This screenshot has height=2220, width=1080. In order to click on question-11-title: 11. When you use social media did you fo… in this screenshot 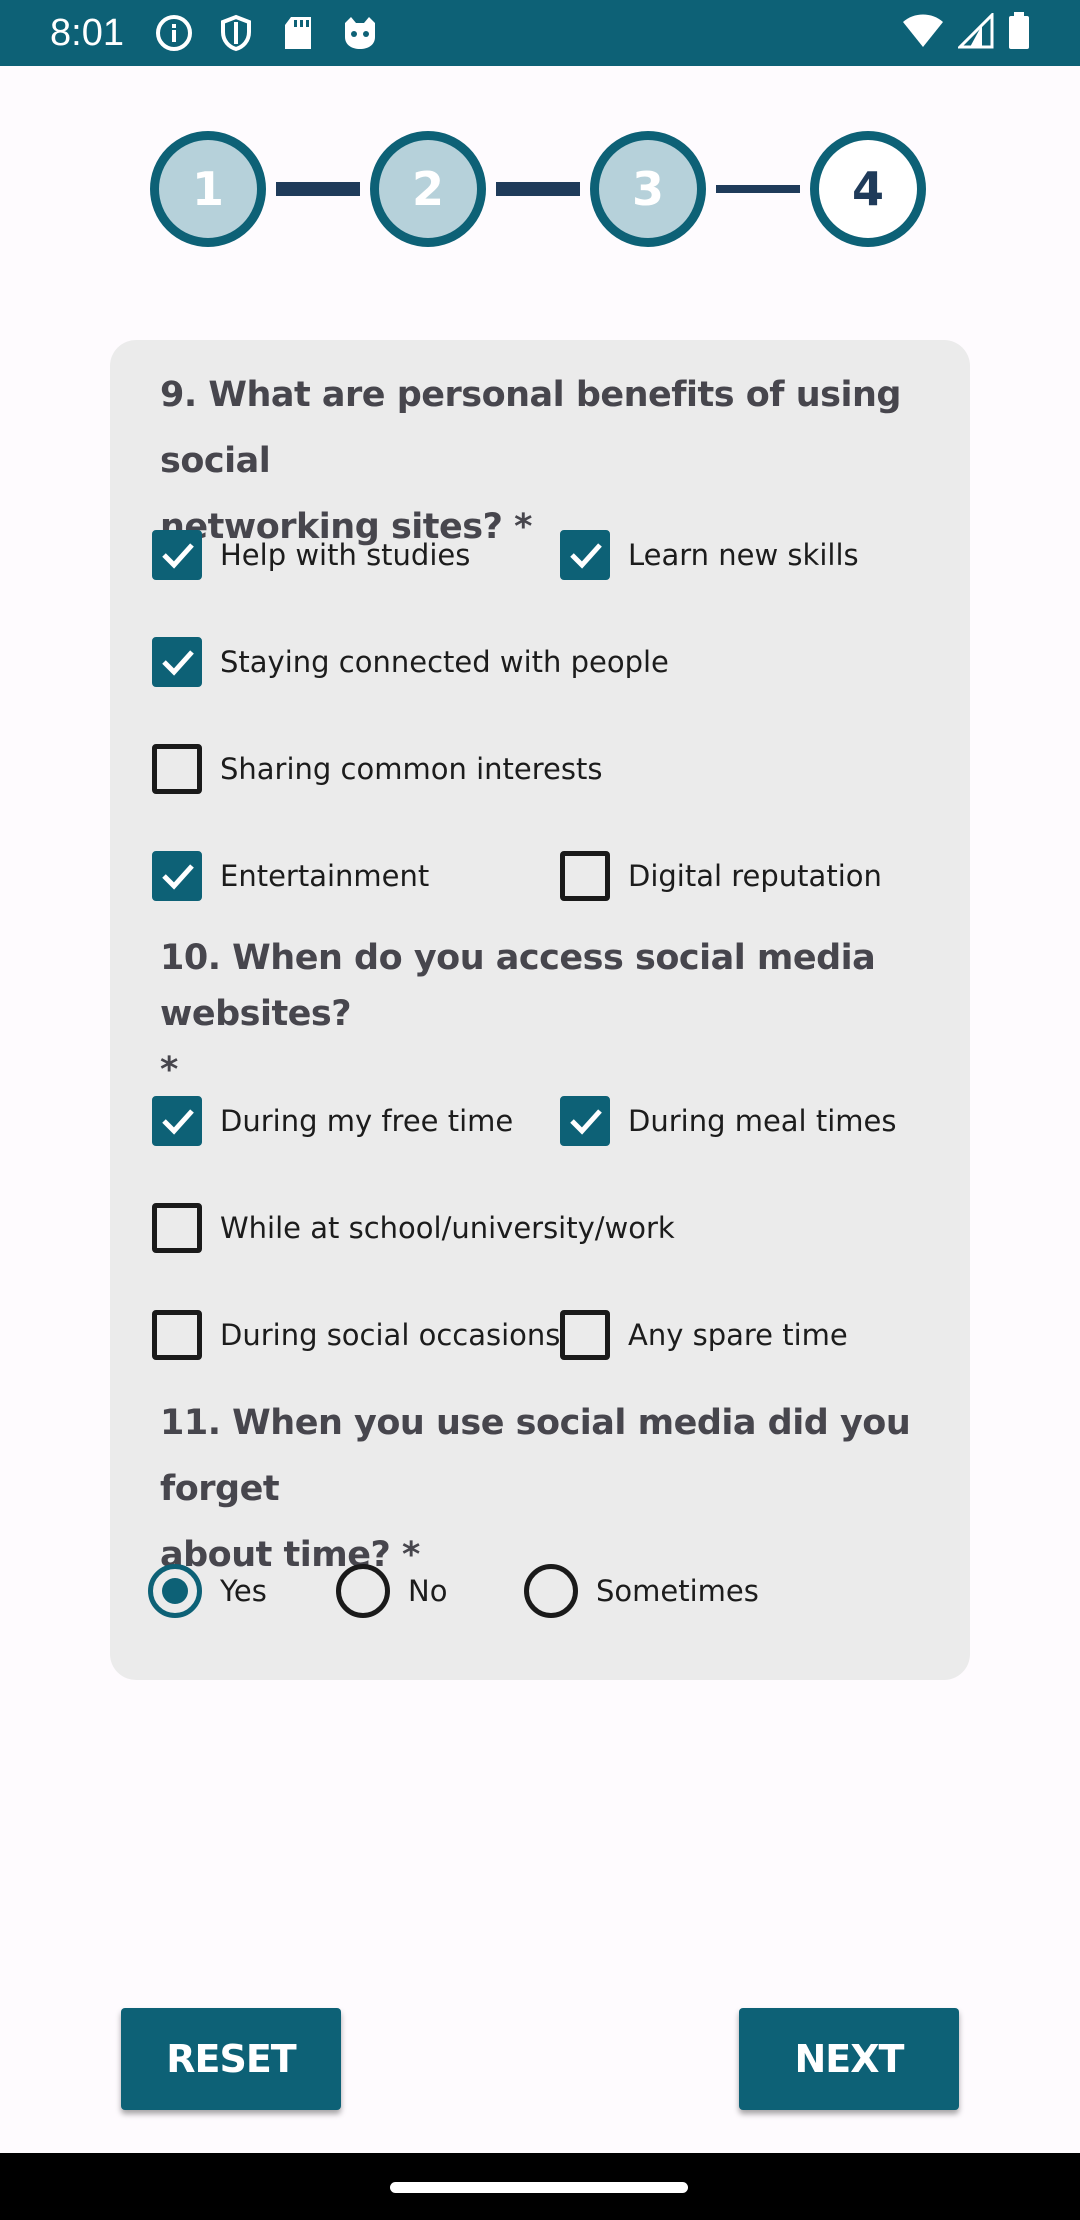, I will do `click(565, 1489)`.